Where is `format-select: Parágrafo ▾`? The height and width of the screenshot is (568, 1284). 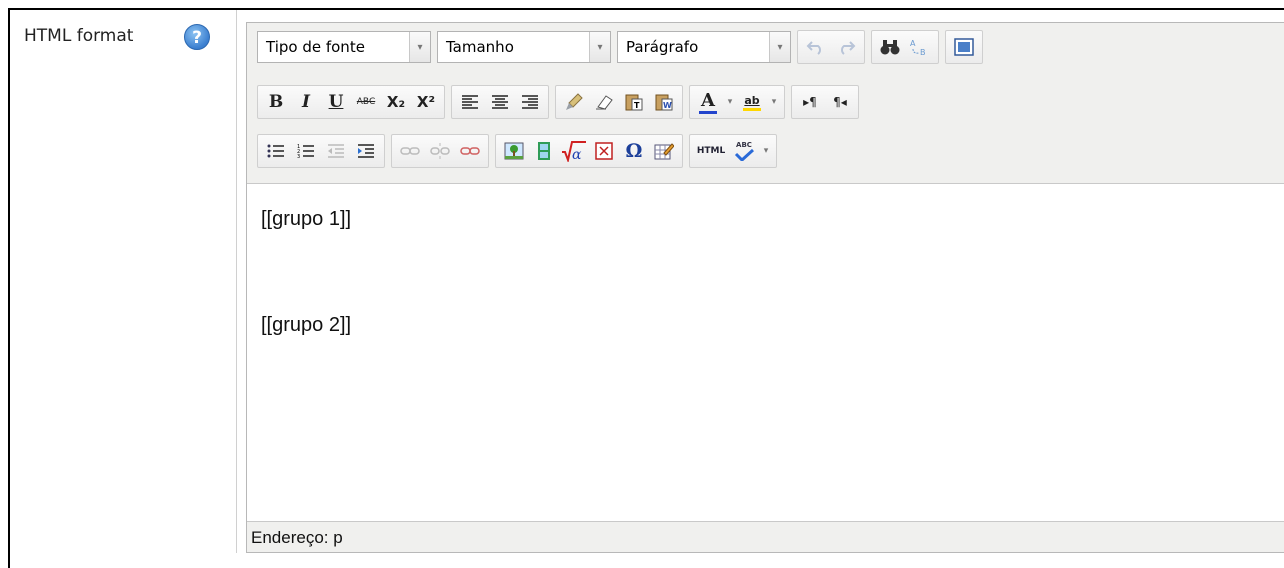
format-select: Parágrafo ▾ is located at coordinates (704, 47).